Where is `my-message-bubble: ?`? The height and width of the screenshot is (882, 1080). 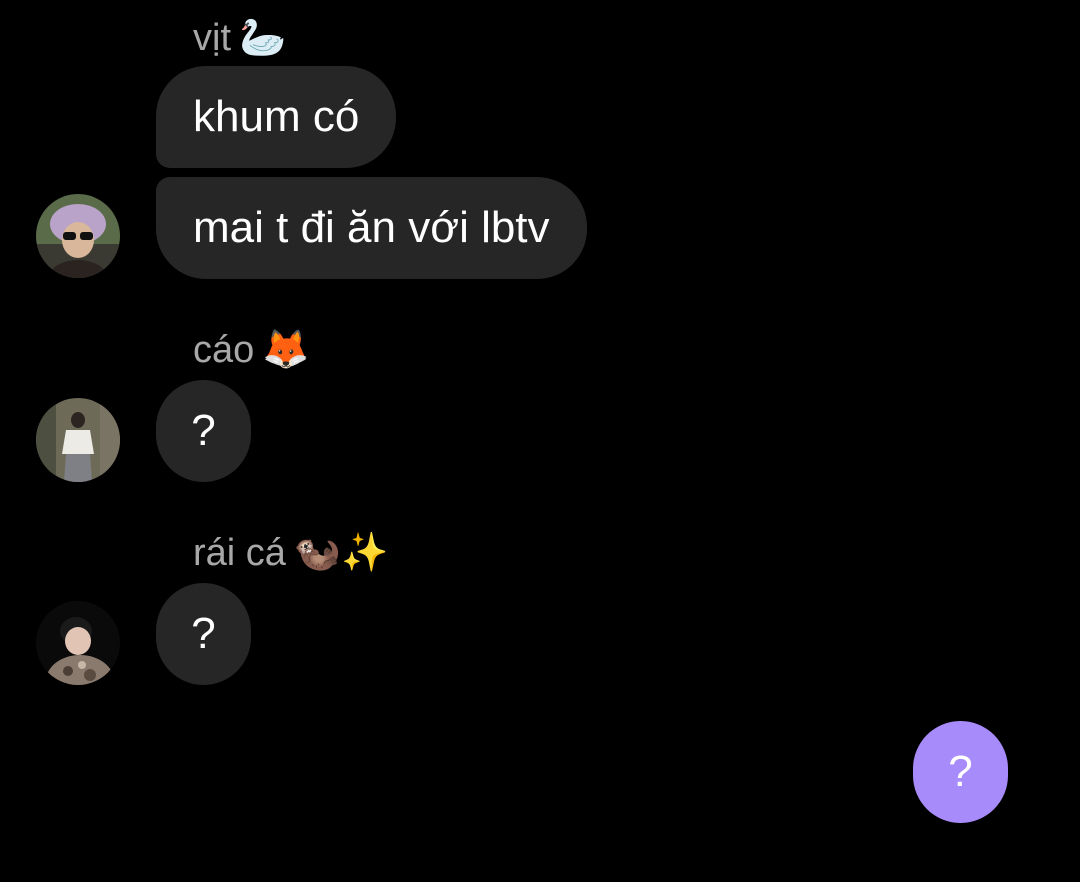
my-message-bubble: ? is located at coordinates (960, 772).